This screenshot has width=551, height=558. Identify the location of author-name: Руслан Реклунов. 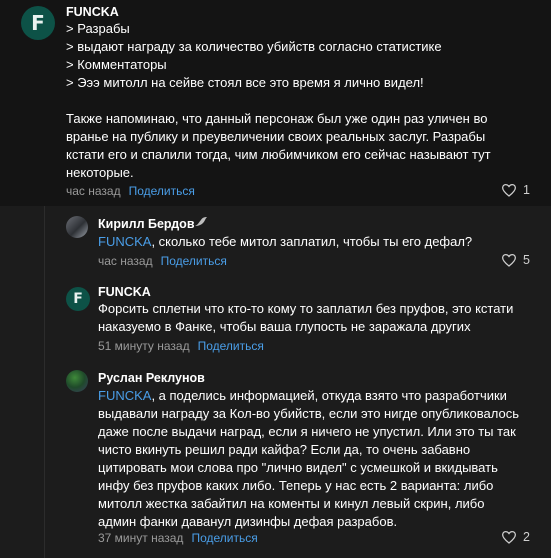
(151, 378).